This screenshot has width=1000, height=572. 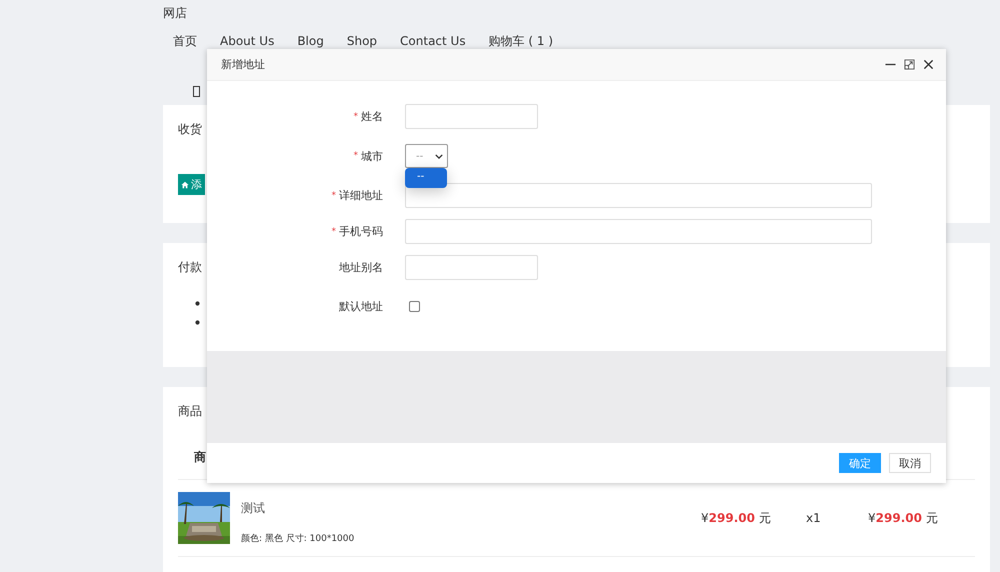 What do you see at coordinates (190, 129) in the screenshot?
I see `card-title: 收货` at bounding box center [190, 129].